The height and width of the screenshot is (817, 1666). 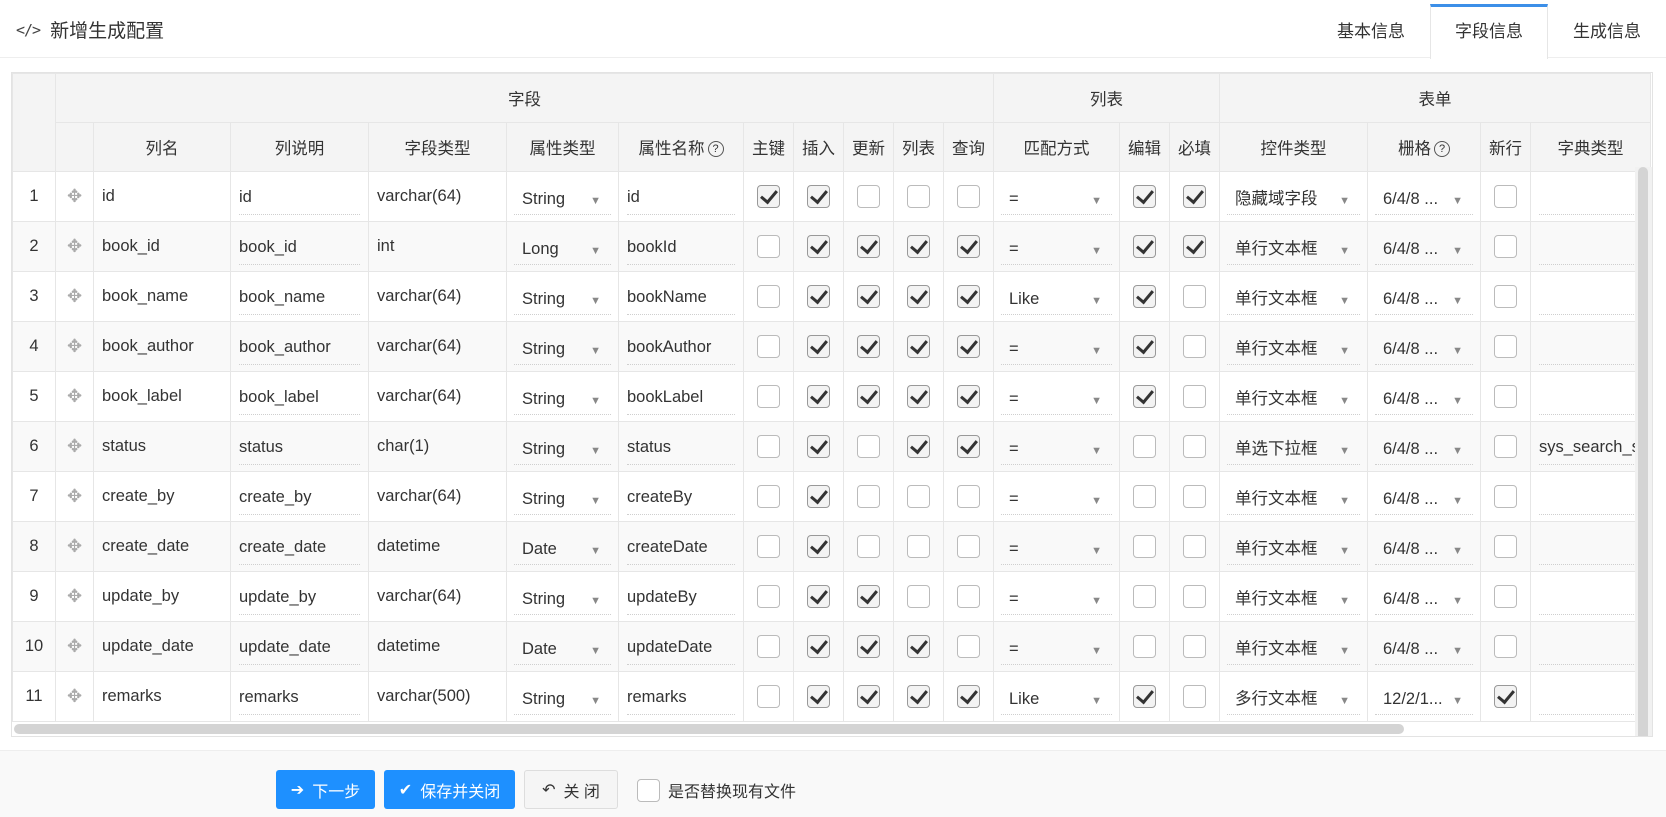 What do you see at coordinates (562, 647) in the screenshot?
I see `attr-type-select: Date ▼` at bounding box center [562, 647].